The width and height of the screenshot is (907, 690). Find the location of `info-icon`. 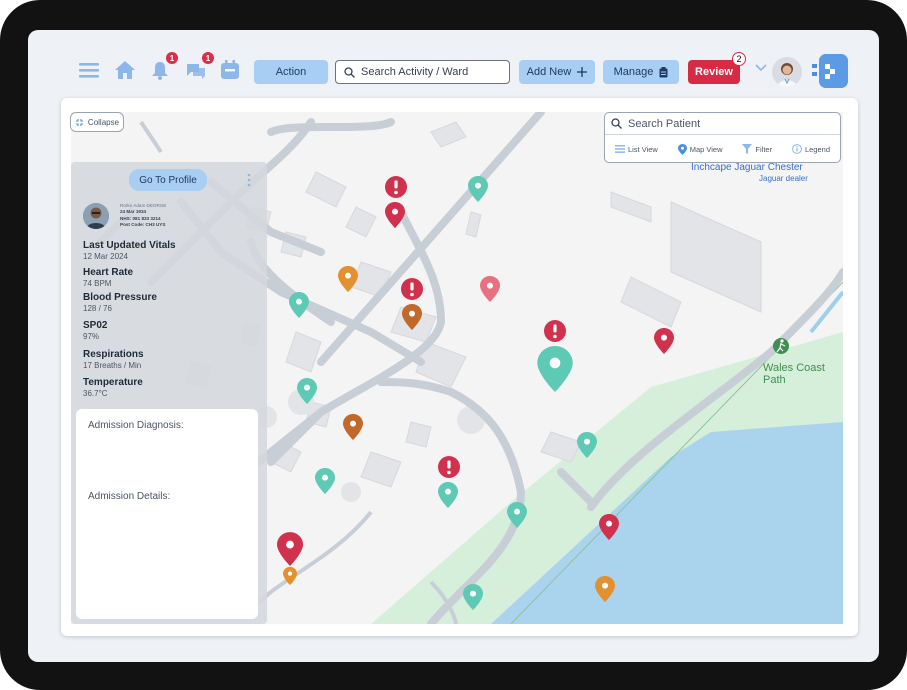

info-icon is located at coordinates (797, 149).